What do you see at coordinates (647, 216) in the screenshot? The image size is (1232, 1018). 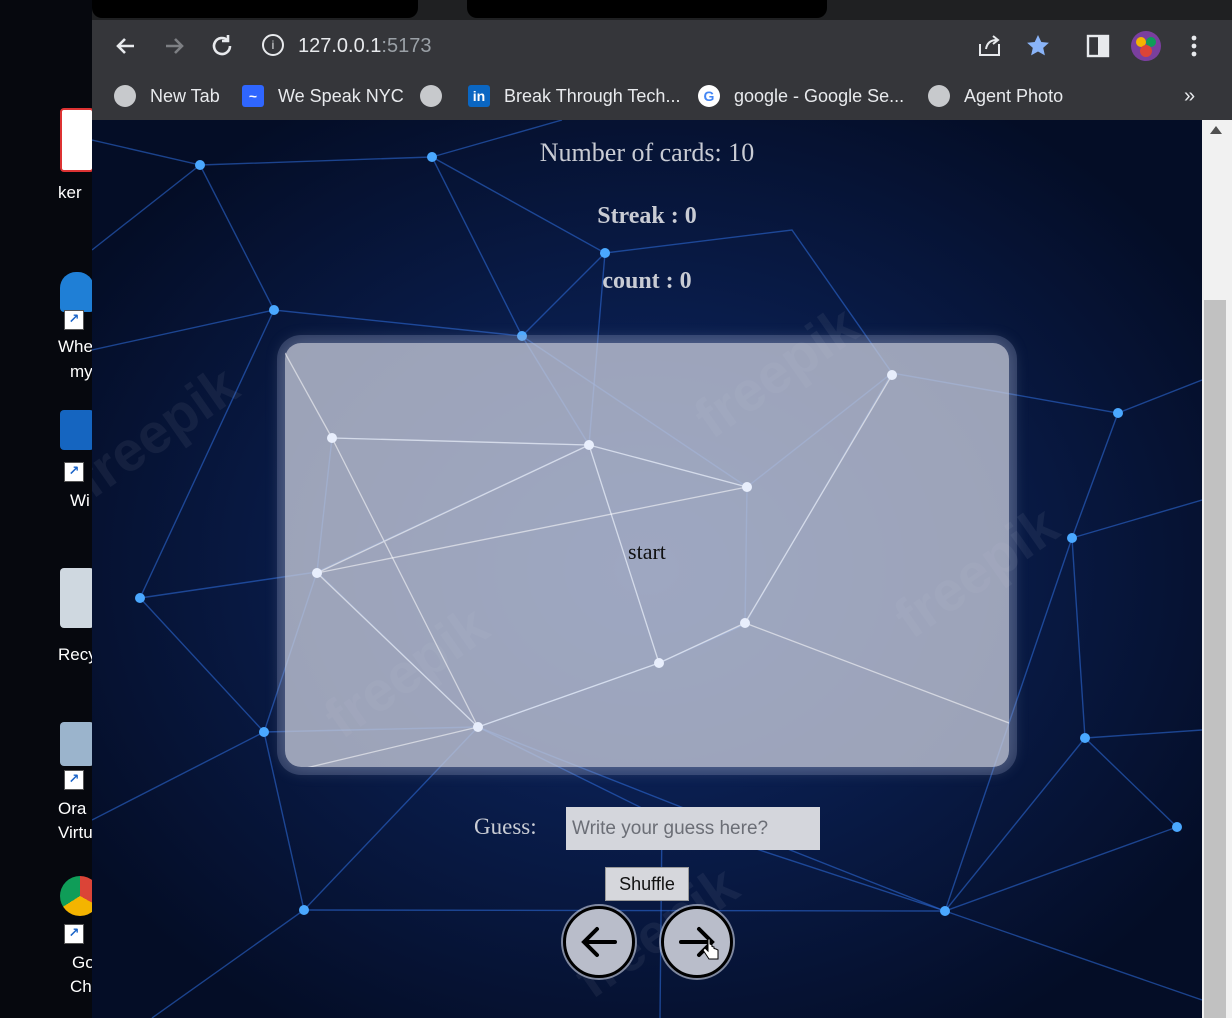 I see `streak-counter: Streak : 0` at bounding box center [647, 216].